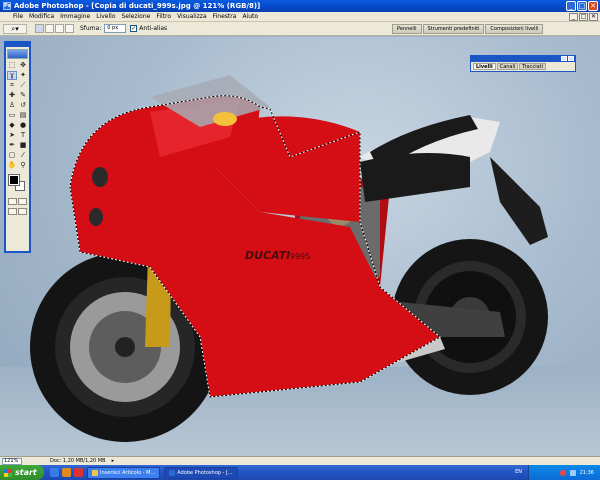 The width and height of the screenshot is (600, 480). Describe the element at coordinates (12, 165) in the screenshot. I see `hand-tool-icon: ✋` at that location.